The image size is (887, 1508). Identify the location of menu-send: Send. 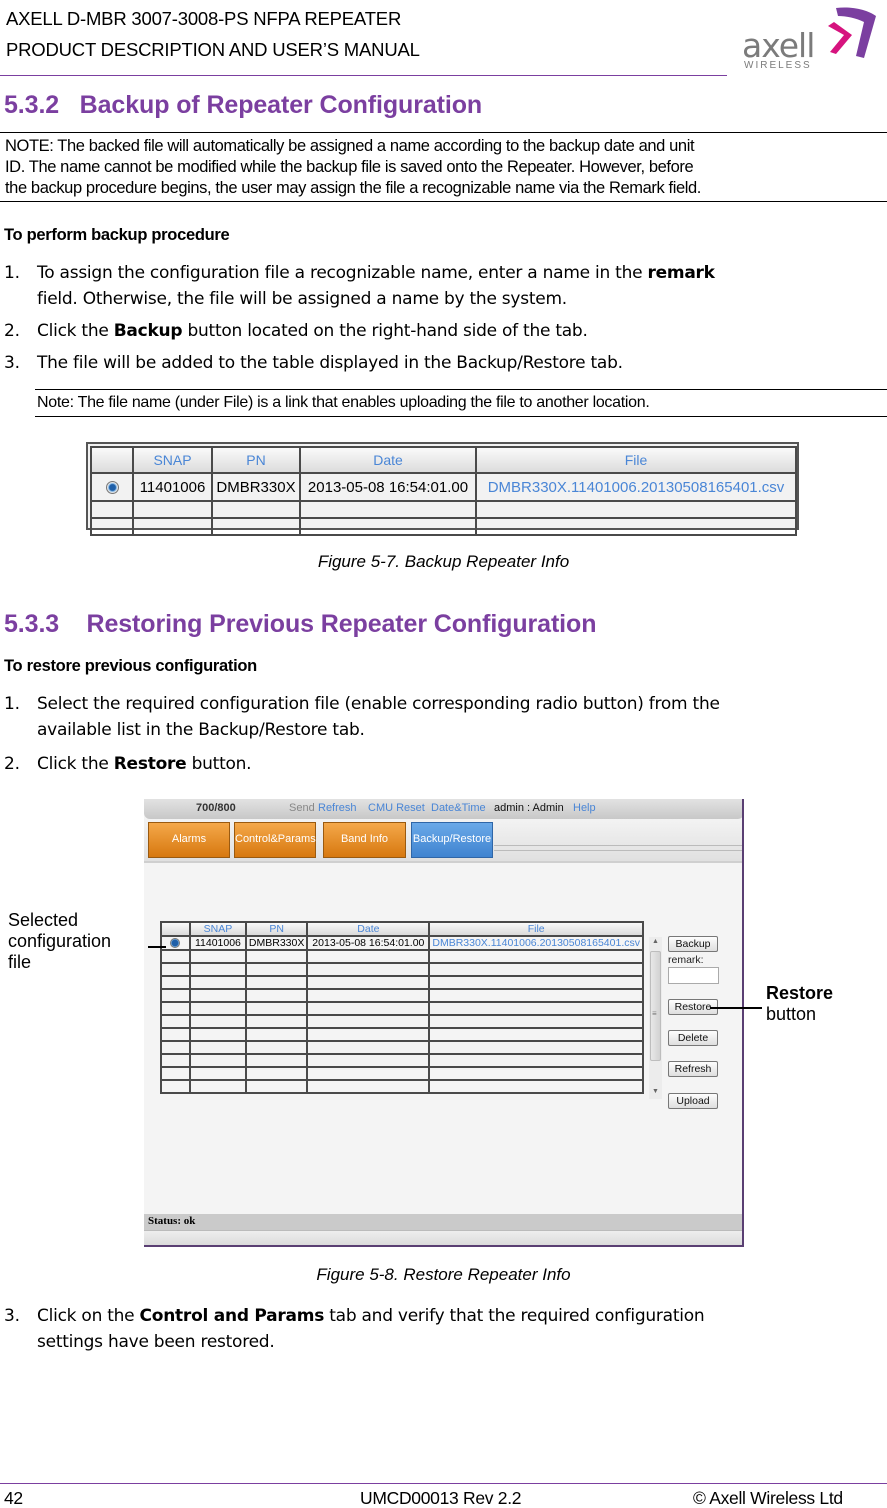
(302, 808).